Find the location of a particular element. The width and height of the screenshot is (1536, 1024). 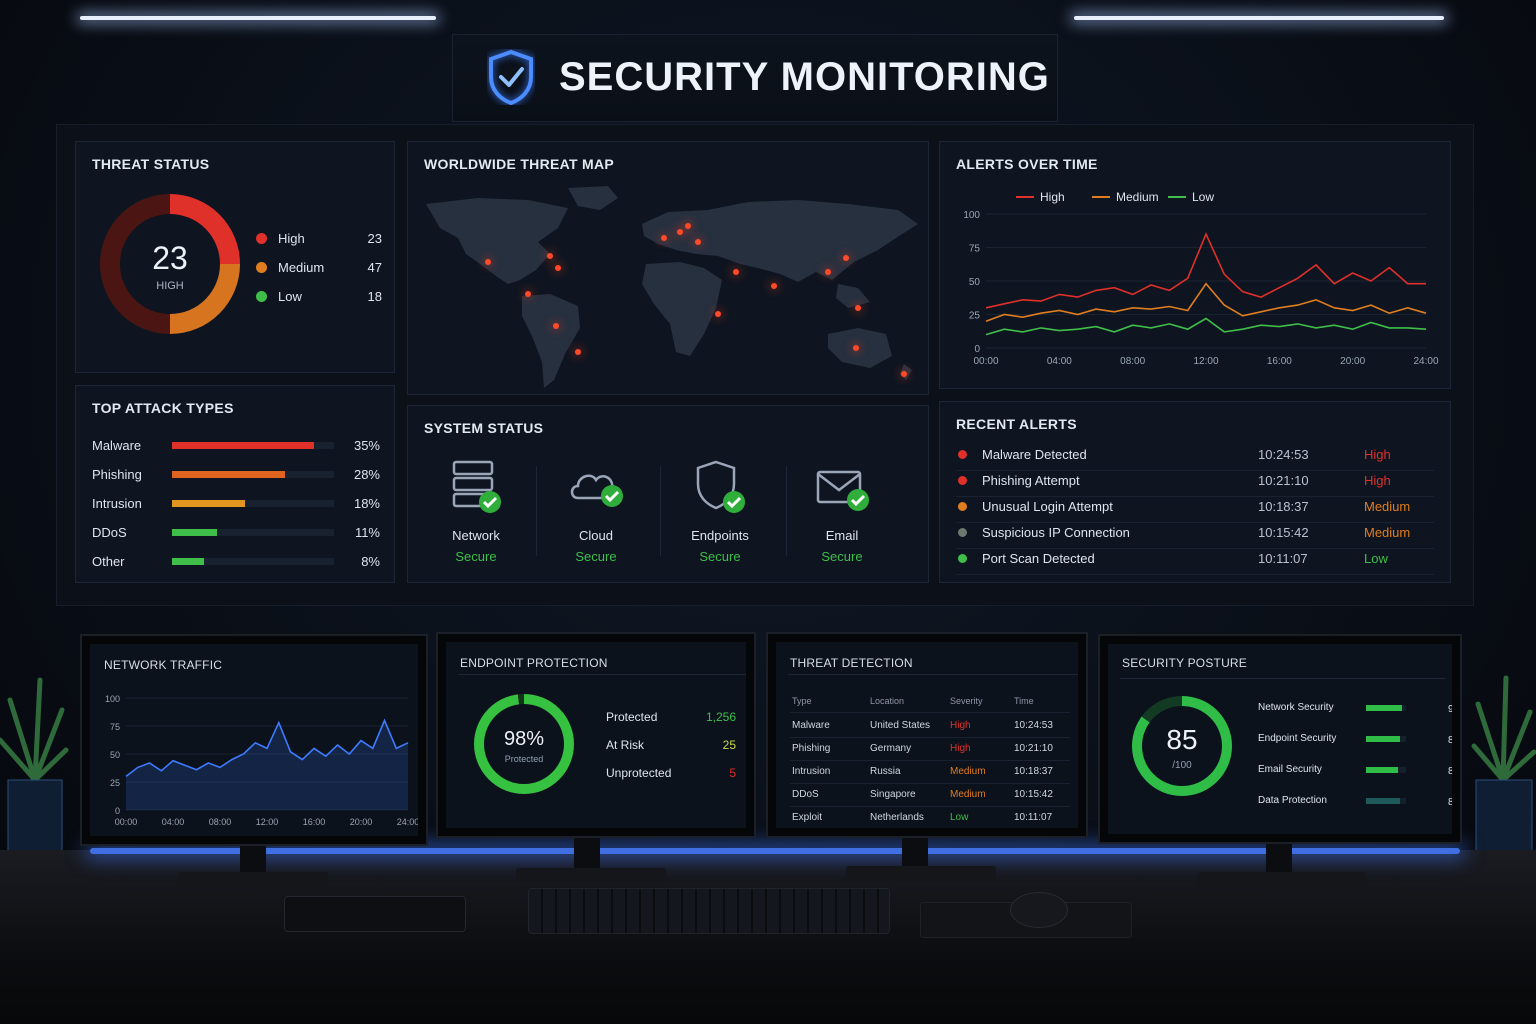

endpoint-stat-label: Unprotected is located at coordinates (639, 773).